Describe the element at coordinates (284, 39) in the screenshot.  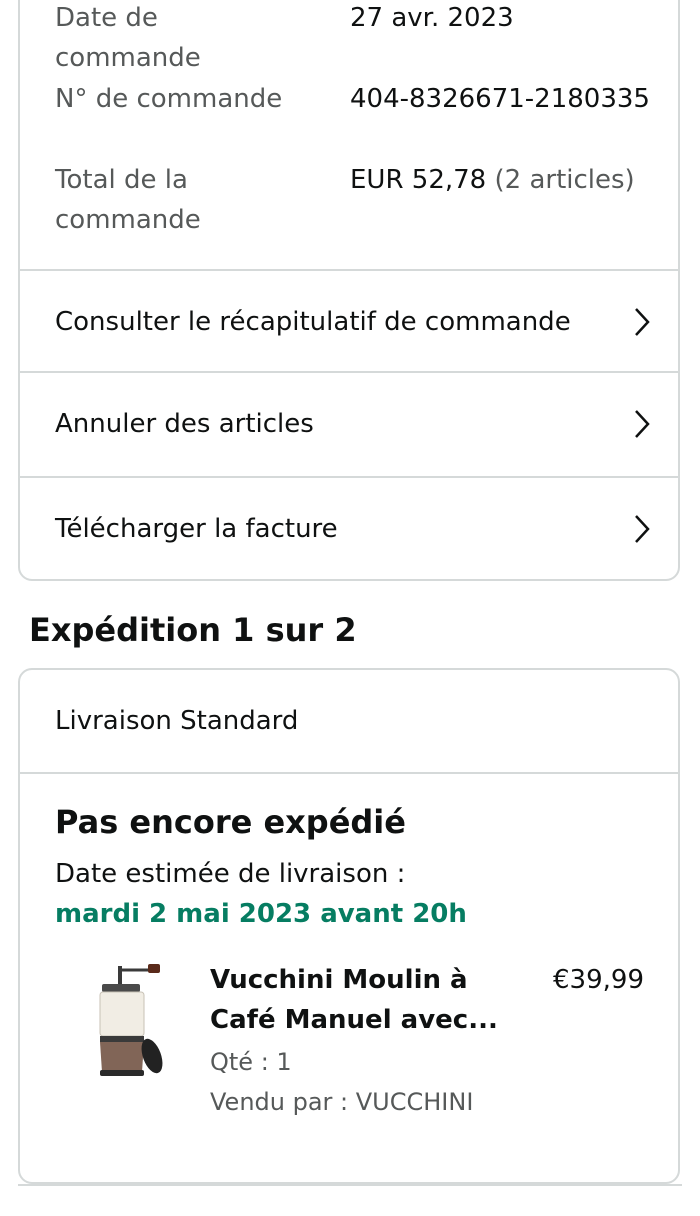
I see `order-date-row: Date de commande 27 avr. 2023` at that location.